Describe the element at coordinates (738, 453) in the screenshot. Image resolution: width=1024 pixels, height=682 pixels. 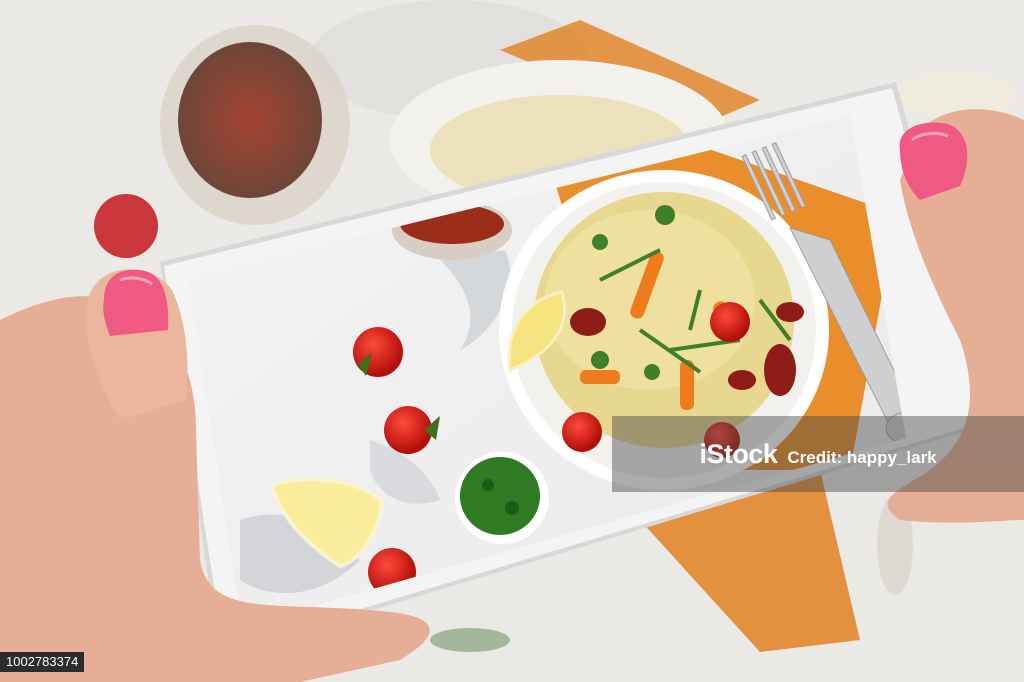
I see `watermark-logo: iStock` at that location.